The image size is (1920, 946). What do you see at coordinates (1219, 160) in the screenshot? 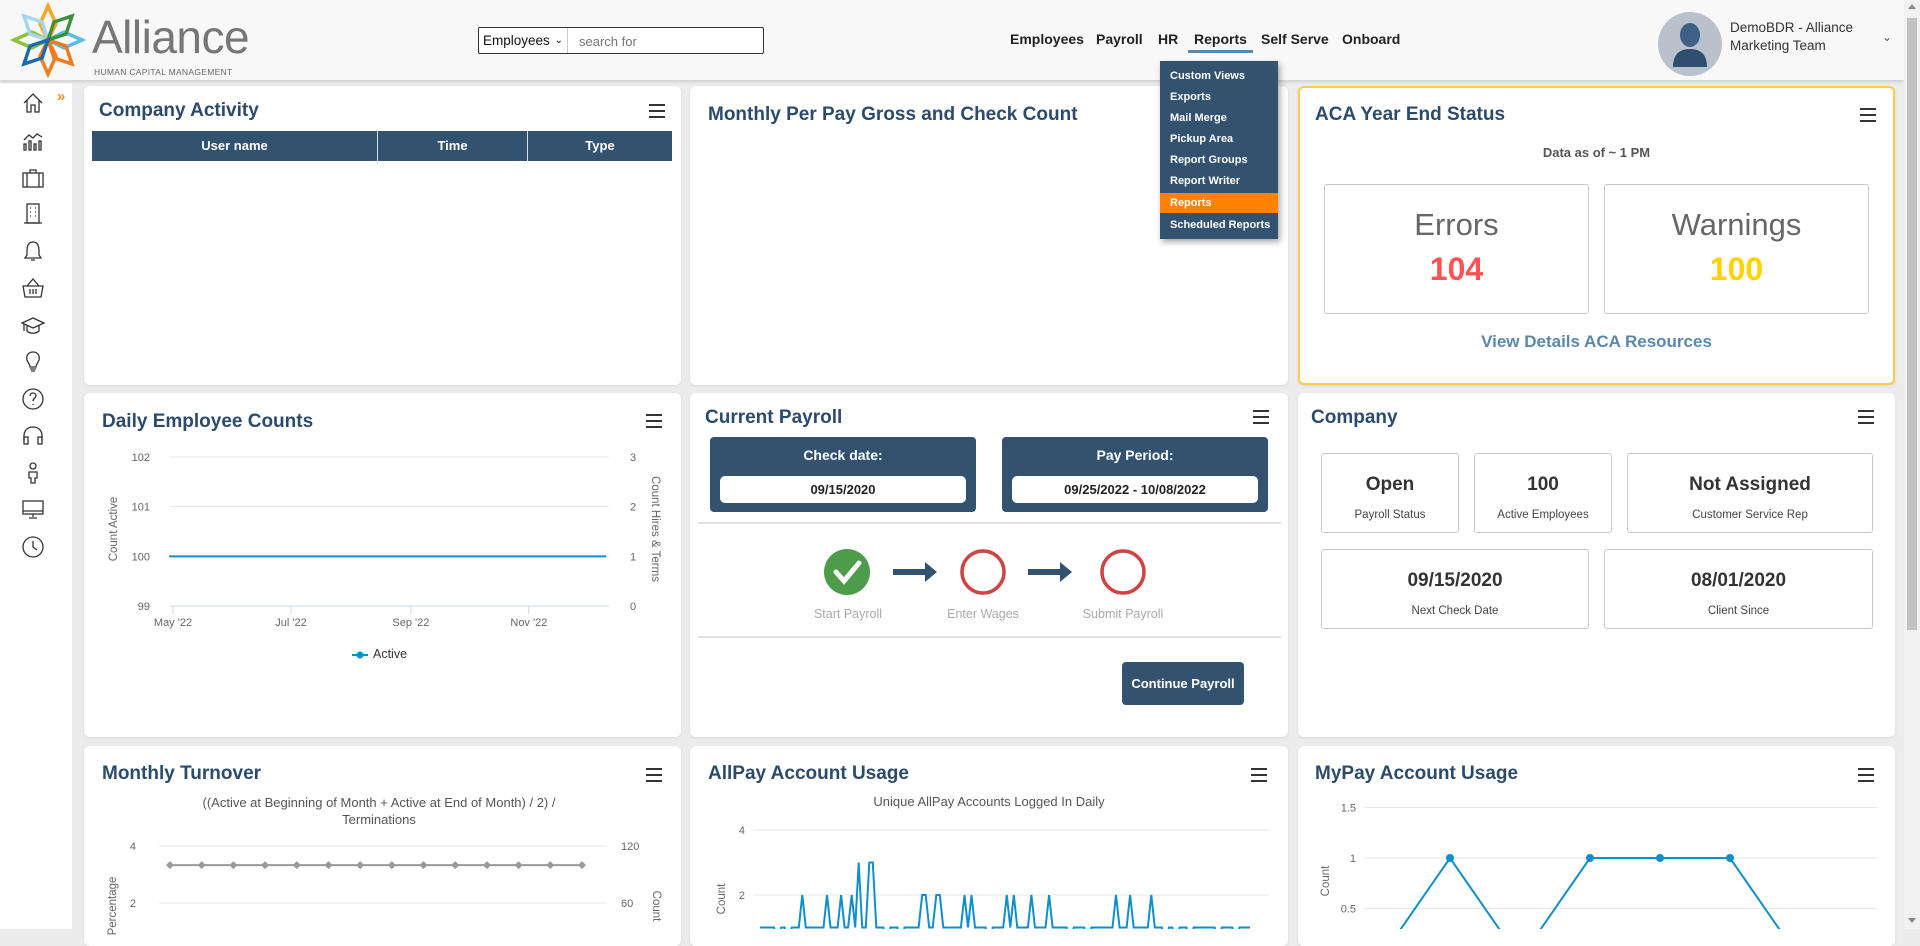
I see `menu-item-report-groups: Report Groups` at bounding box center [1219, 160].